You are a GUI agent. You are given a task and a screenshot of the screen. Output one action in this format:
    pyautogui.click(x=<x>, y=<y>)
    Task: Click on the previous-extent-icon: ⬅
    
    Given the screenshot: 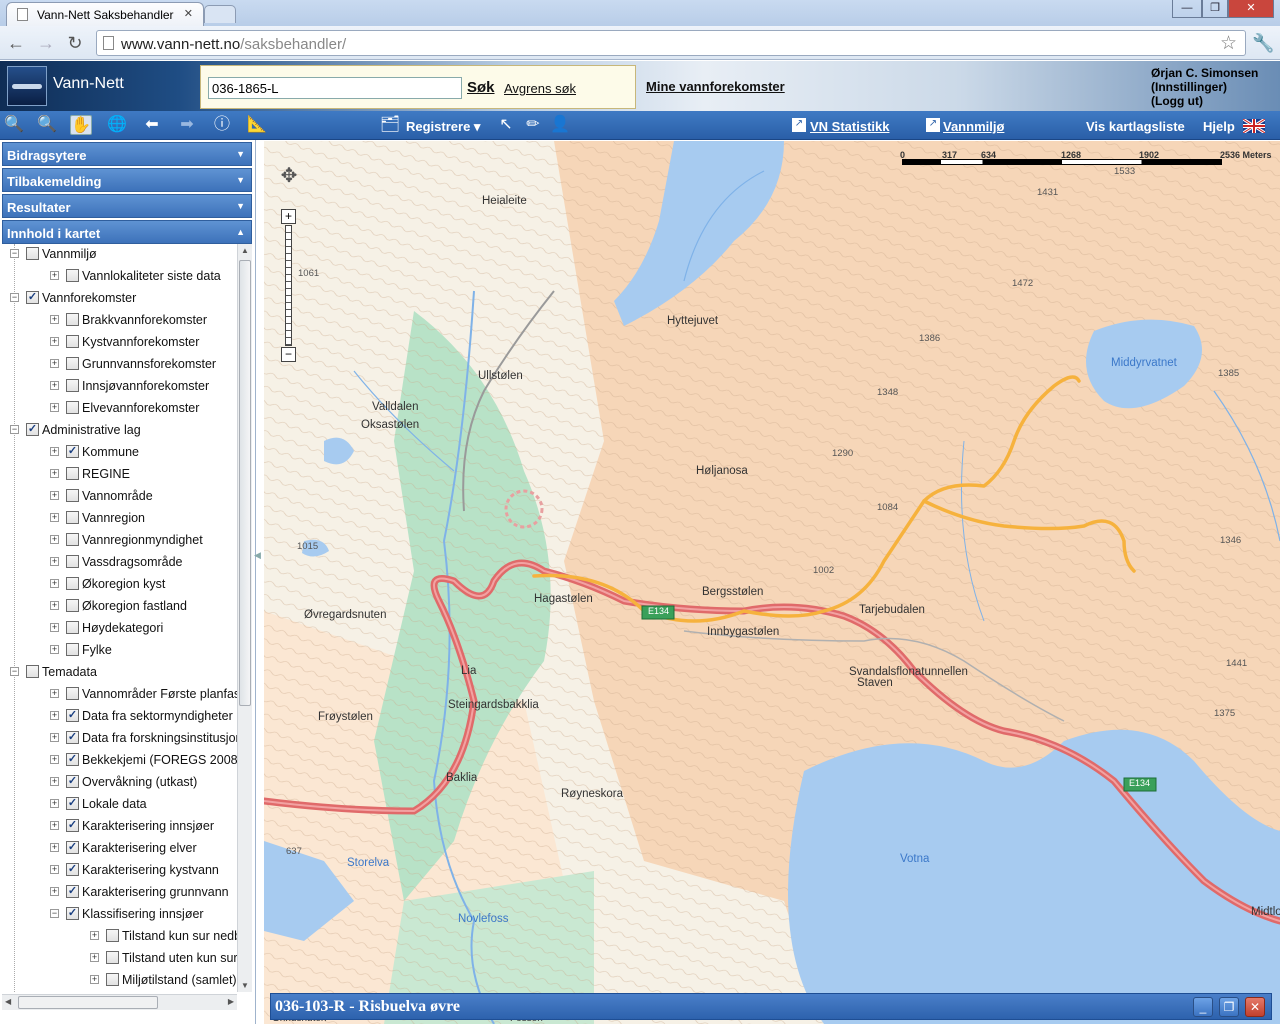 What is the action you would take?
    pyautogui.click(x=152, y=125)
    